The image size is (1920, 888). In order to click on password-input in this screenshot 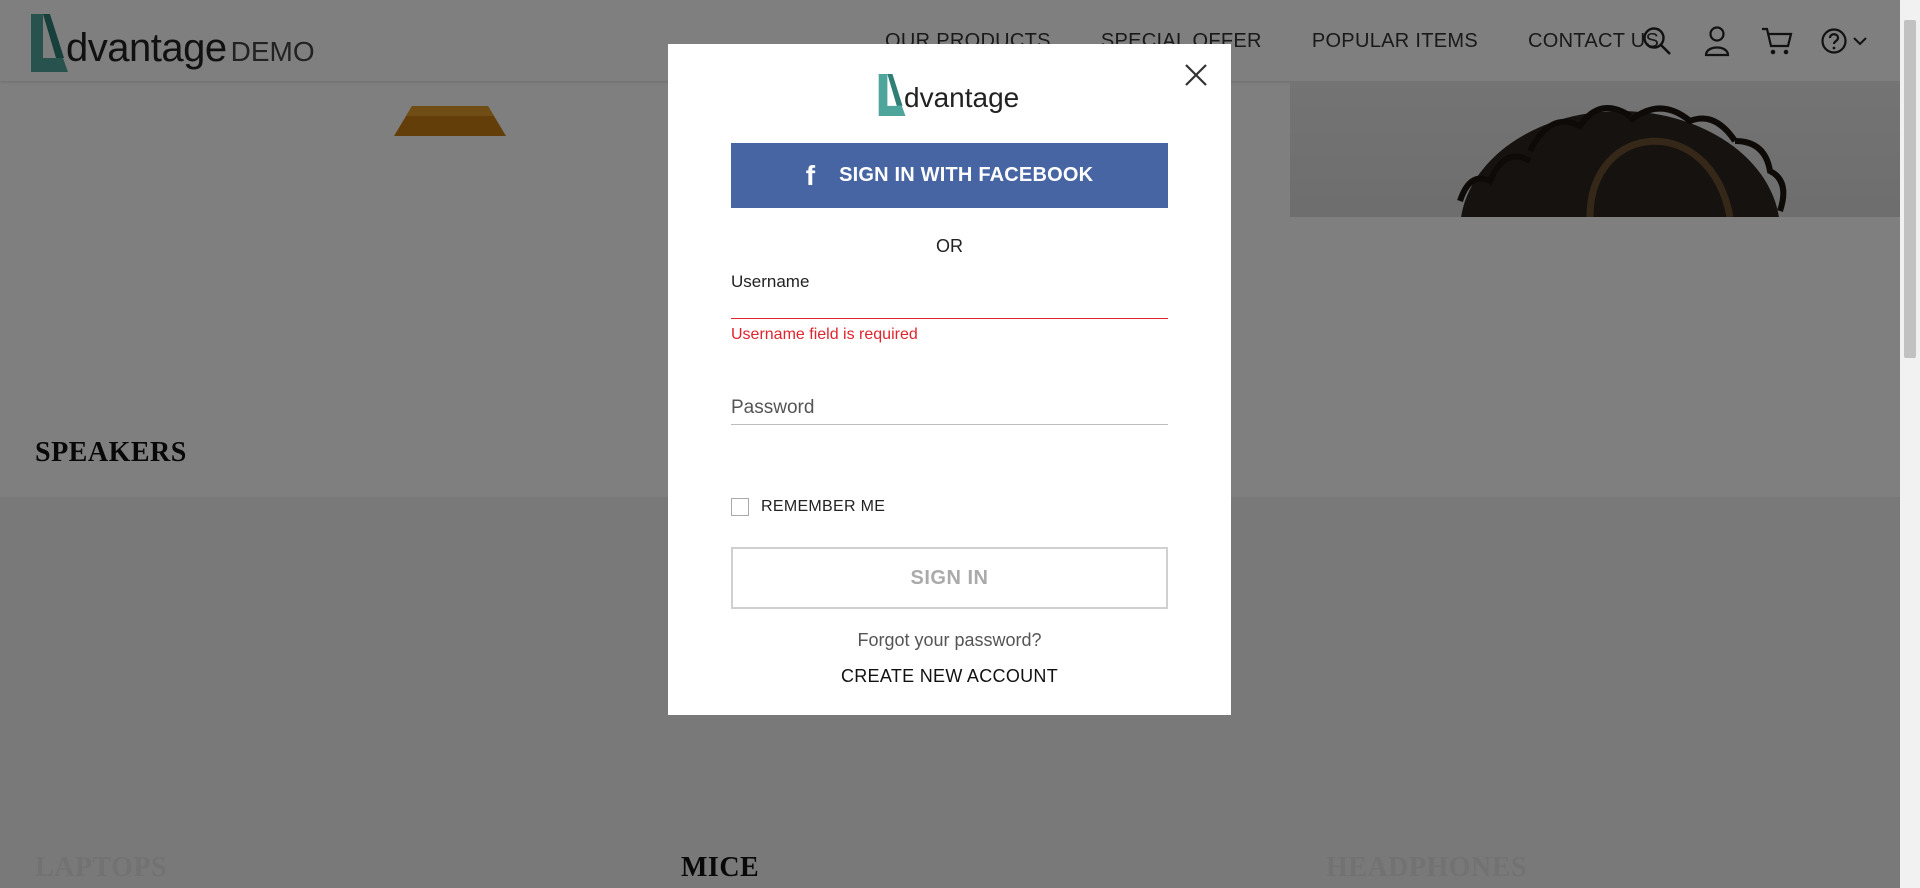, I will do `click(949, 408)`.